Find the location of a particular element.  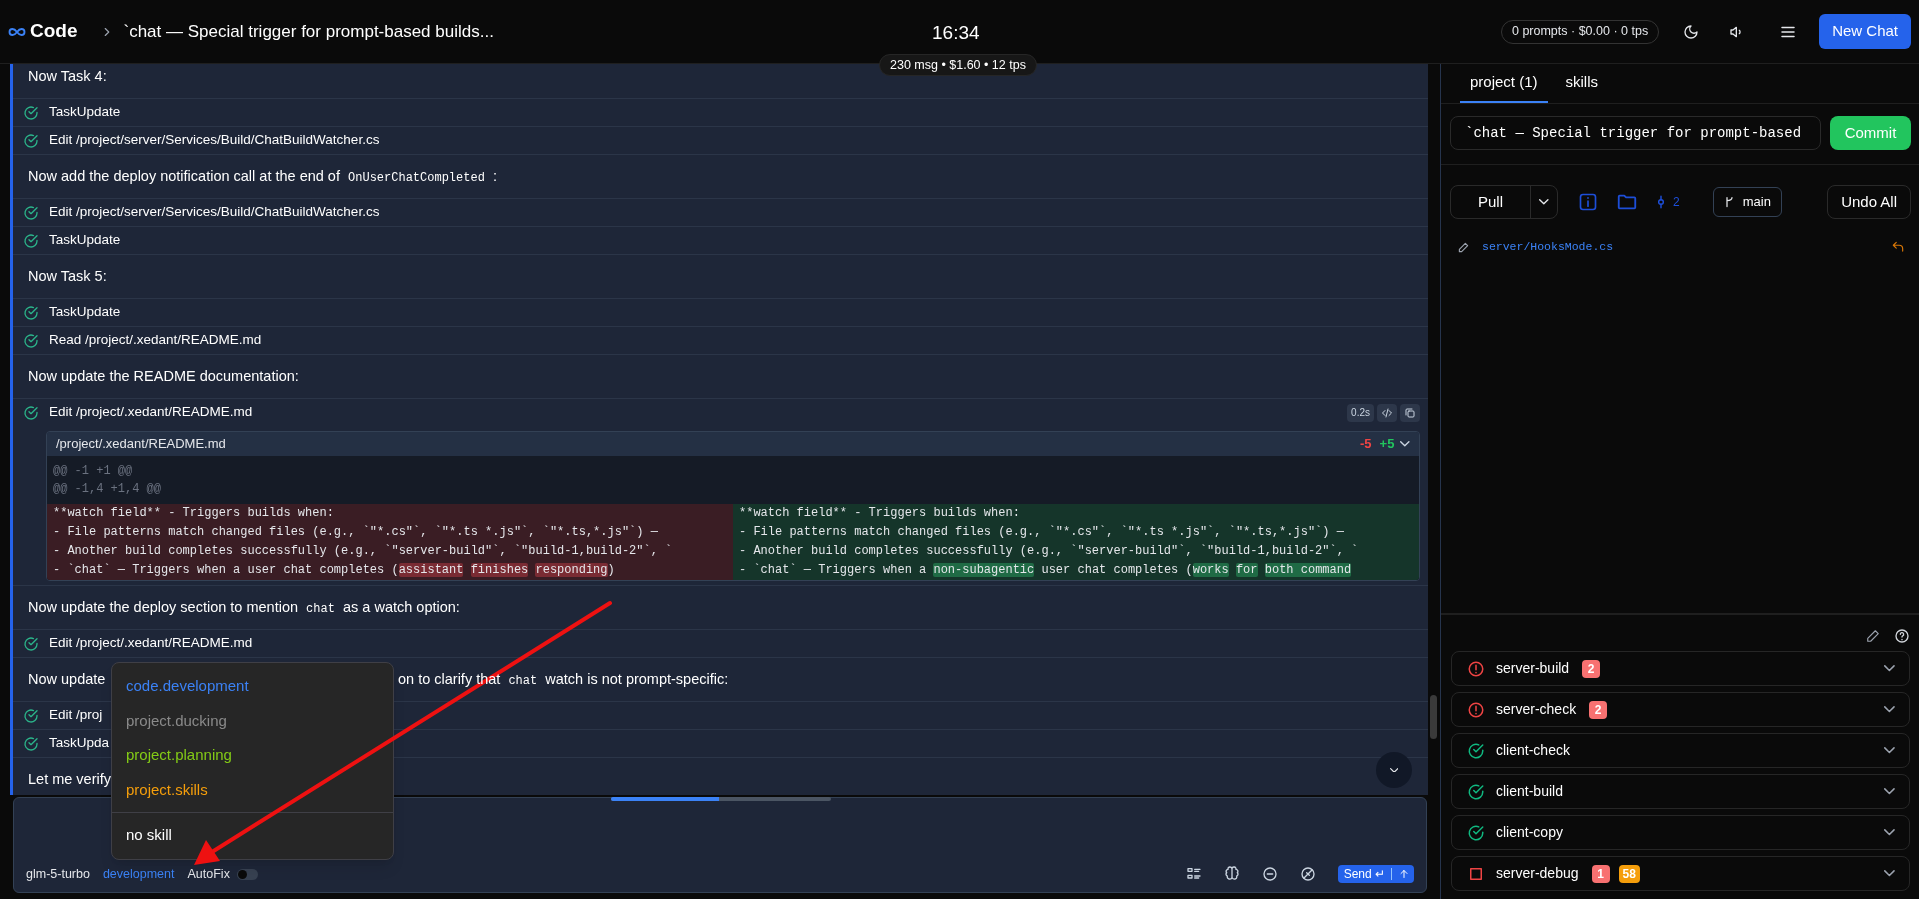

model-selector: glm-5-turbo is located at coordinates (58, 874).